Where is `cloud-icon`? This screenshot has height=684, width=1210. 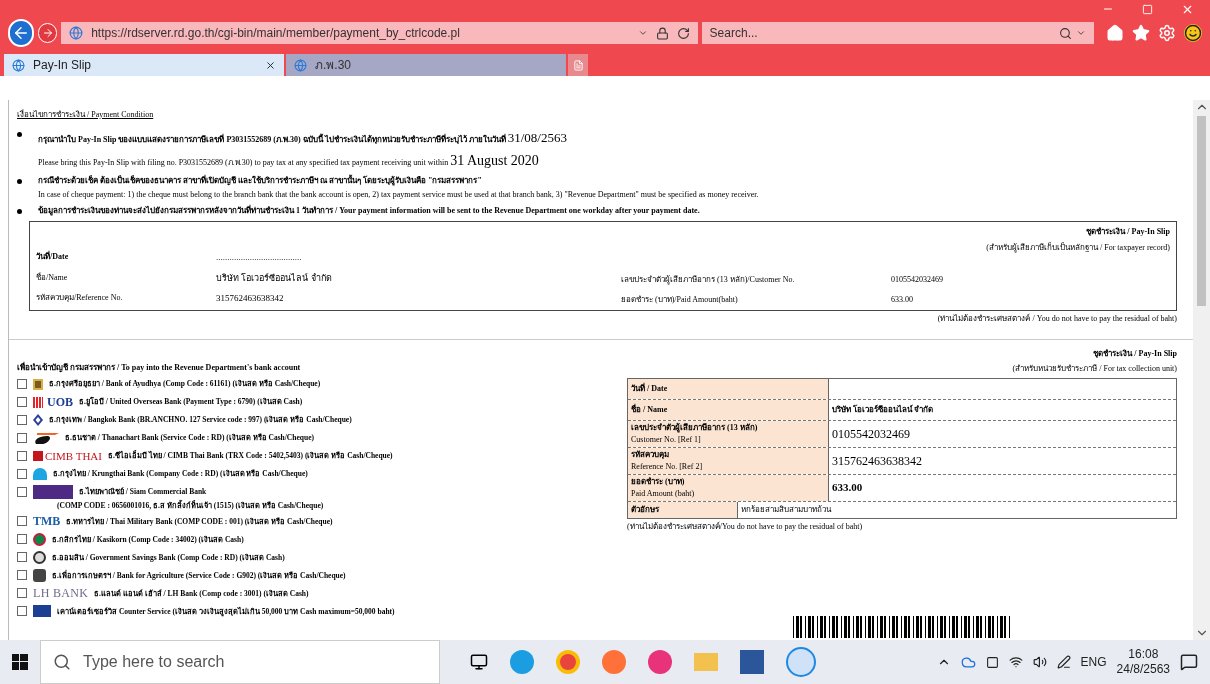
cloud-icon is located at coordinates (968, 662).